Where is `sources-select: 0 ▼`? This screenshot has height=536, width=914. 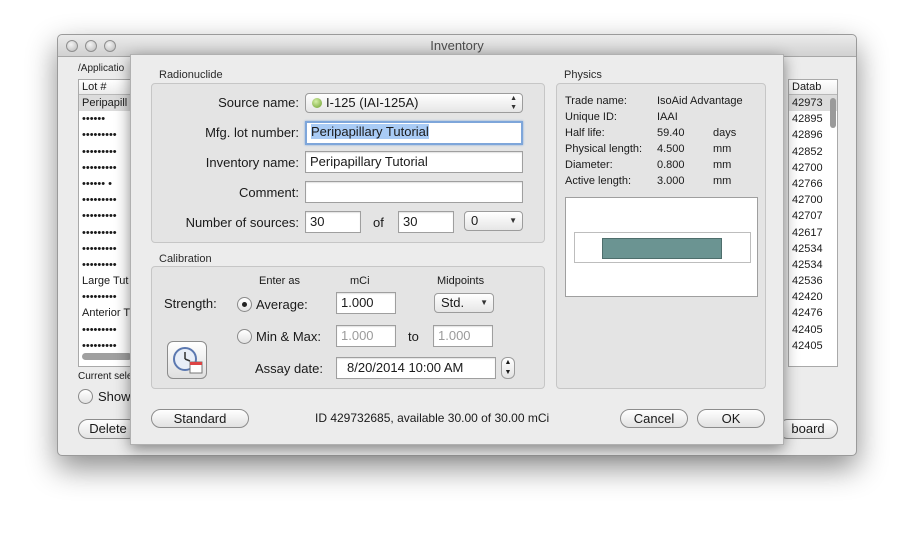 sources-select: 0 ▼ is located at coordinates (493, 221).